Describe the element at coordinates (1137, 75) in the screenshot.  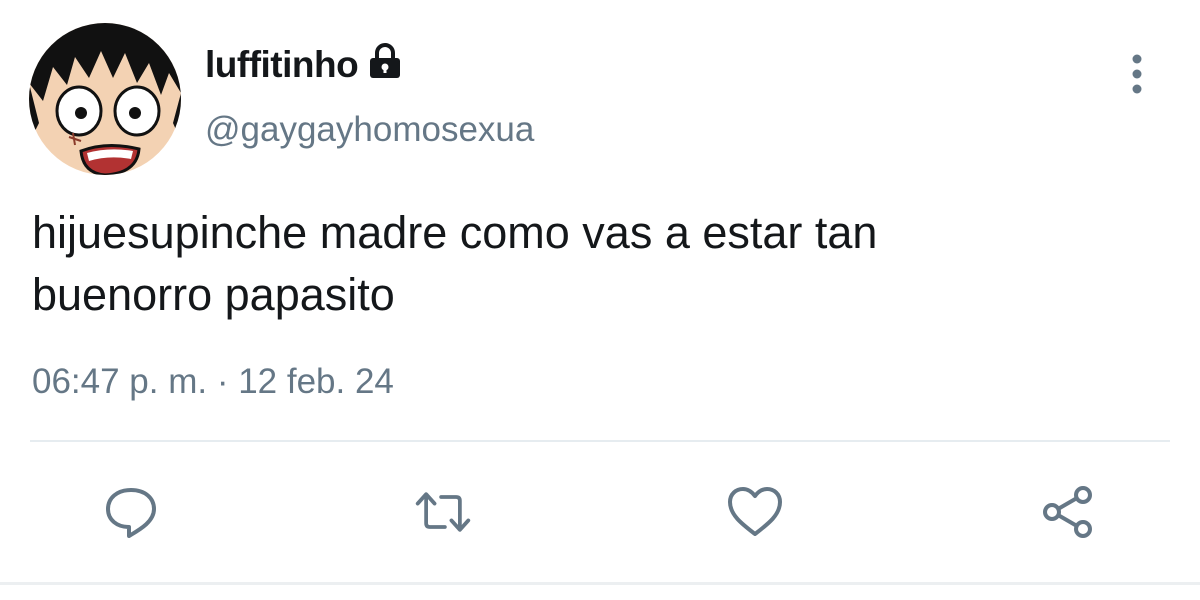
I see `more-vertical-icon` at that location.